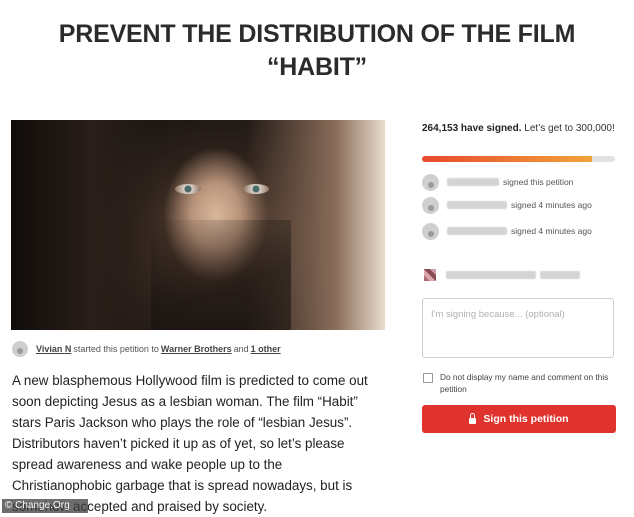 This screenshot has height=517, width=634. I want to click on signature-progress-bar, so click(518, 159).